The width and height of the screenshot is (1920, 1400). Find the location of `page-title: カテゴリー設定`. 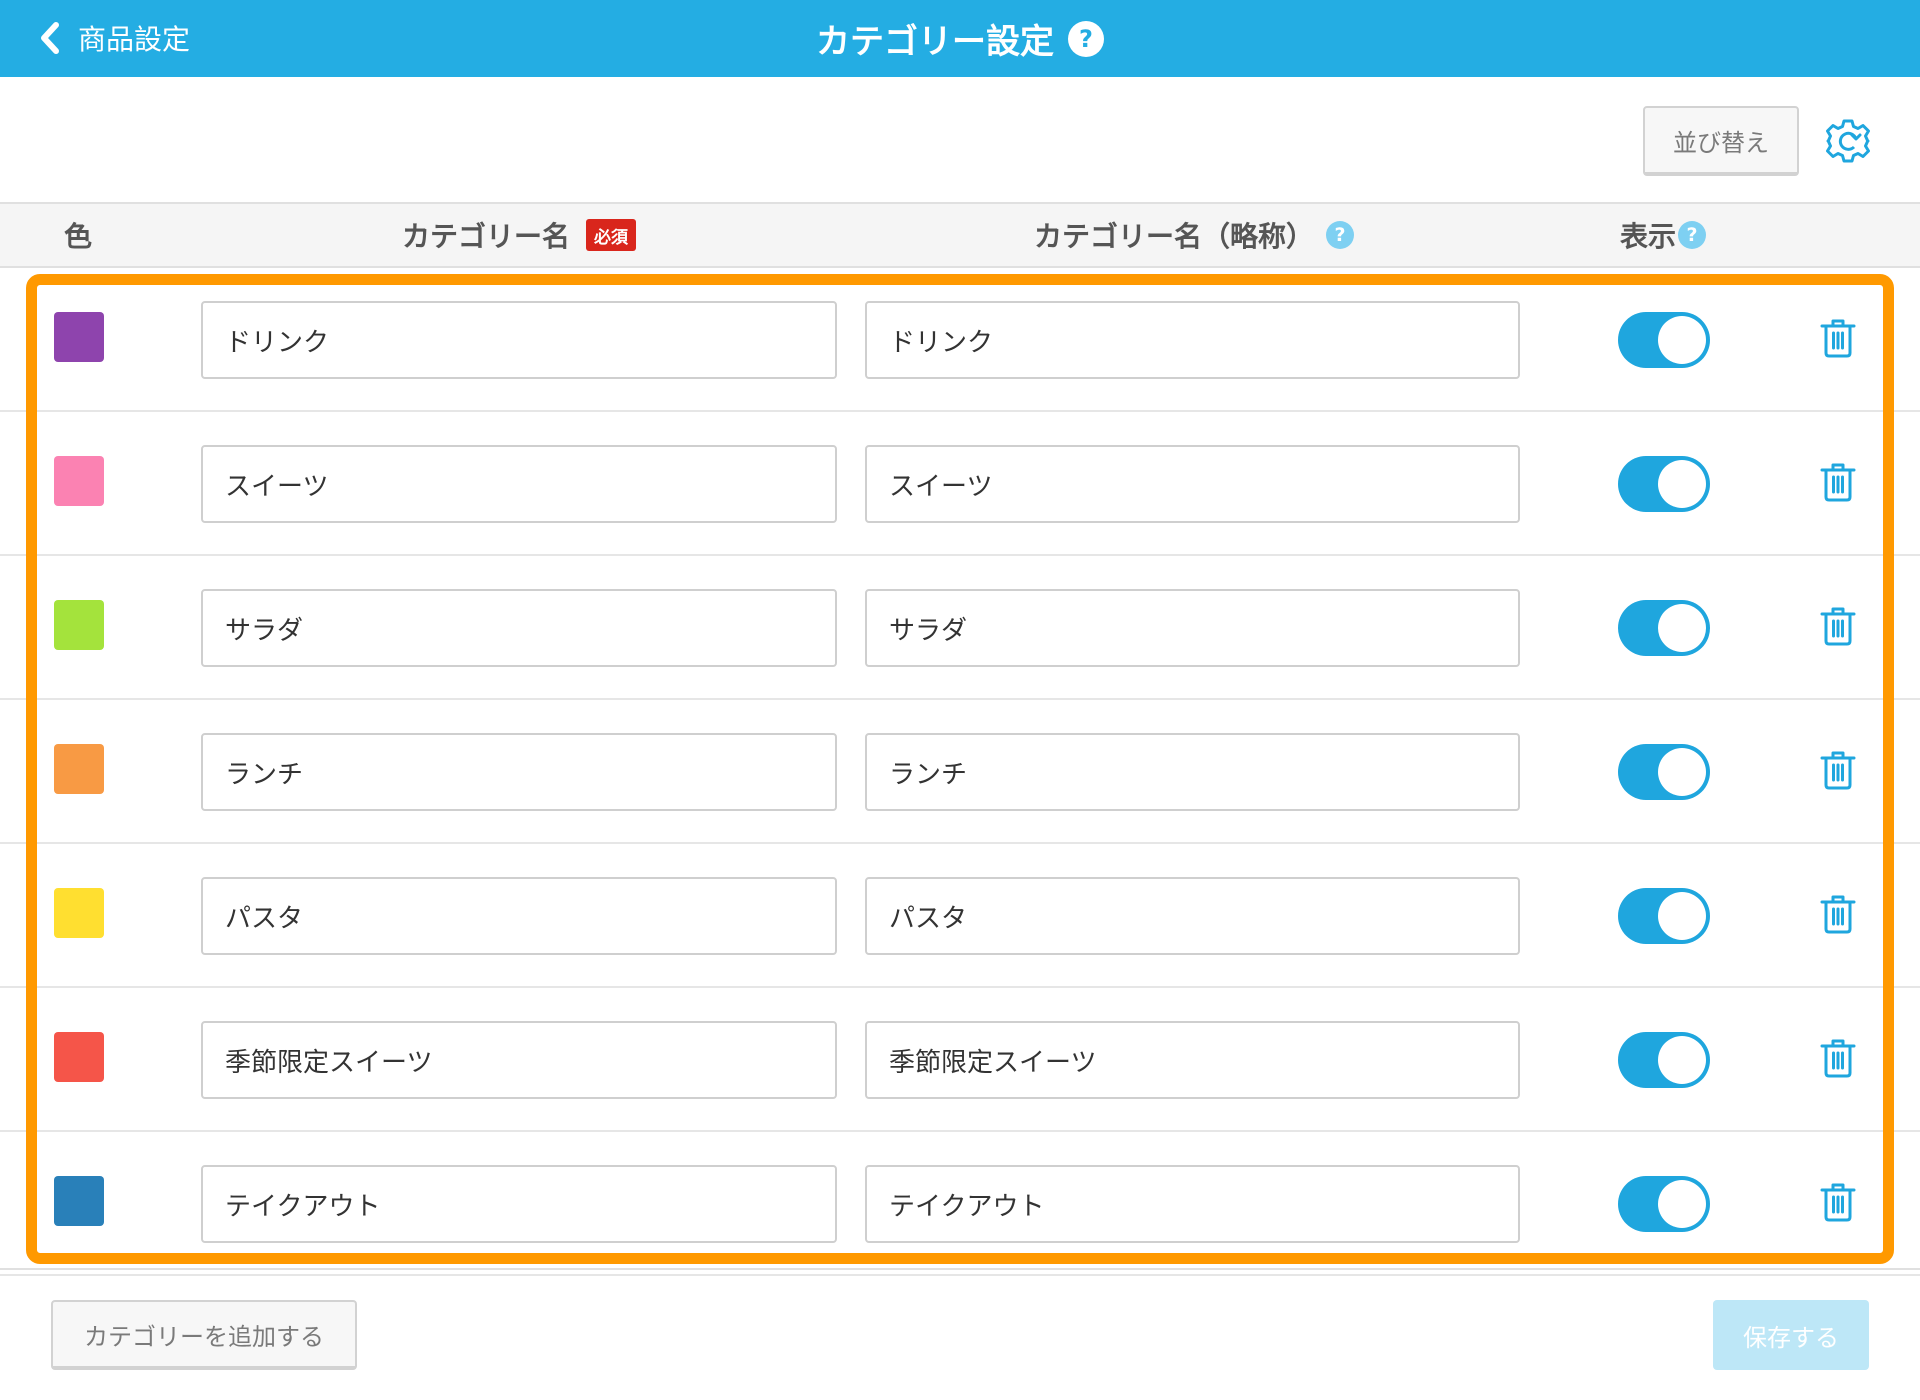

page-title: カテゴリー設定 is located at coordinates (935, 42).